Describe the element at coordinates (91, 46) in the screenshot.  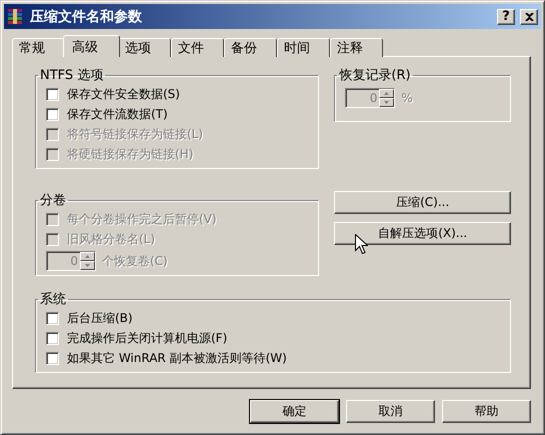
I see `tab: 高级` at that location.